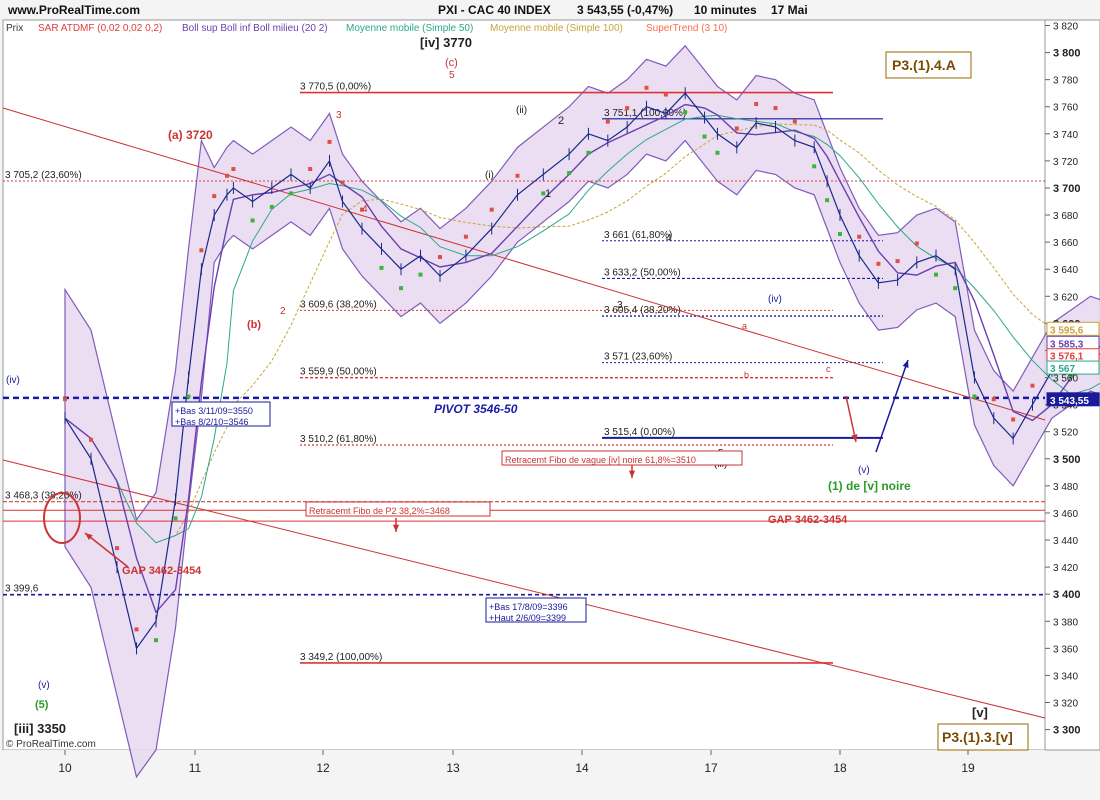 The height and width of the screenshot is (800, 1100). What do you see at coordinates (638, 235) in the screenshot?
I see `fibo-level-label: 3 661 (61,80%)` at bounding box center [638, 235].